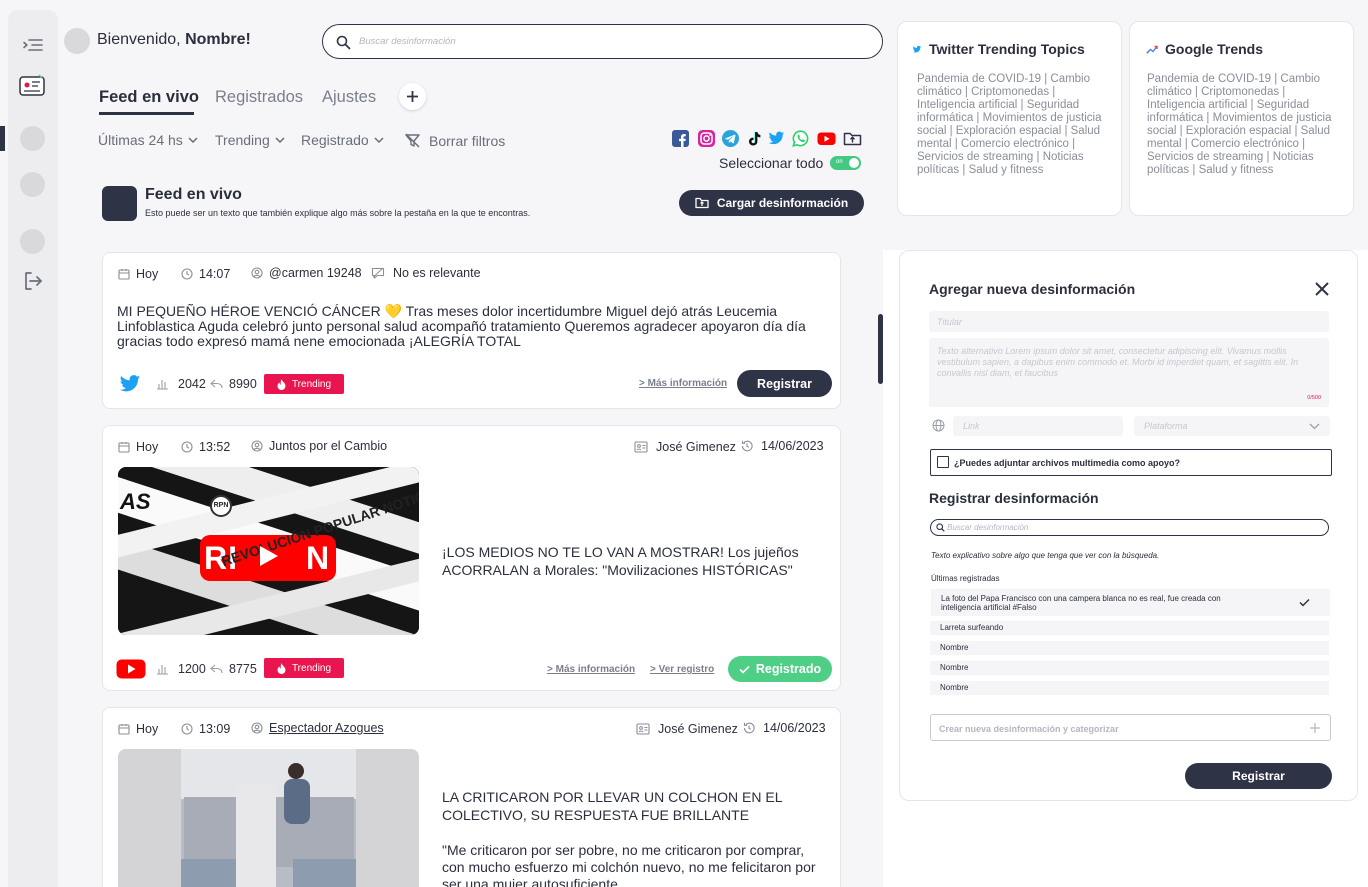  What do you see at coordinates (138, 274) in the screenshot?
I see `post-date: Hoy` at bounding box center [138, 274].